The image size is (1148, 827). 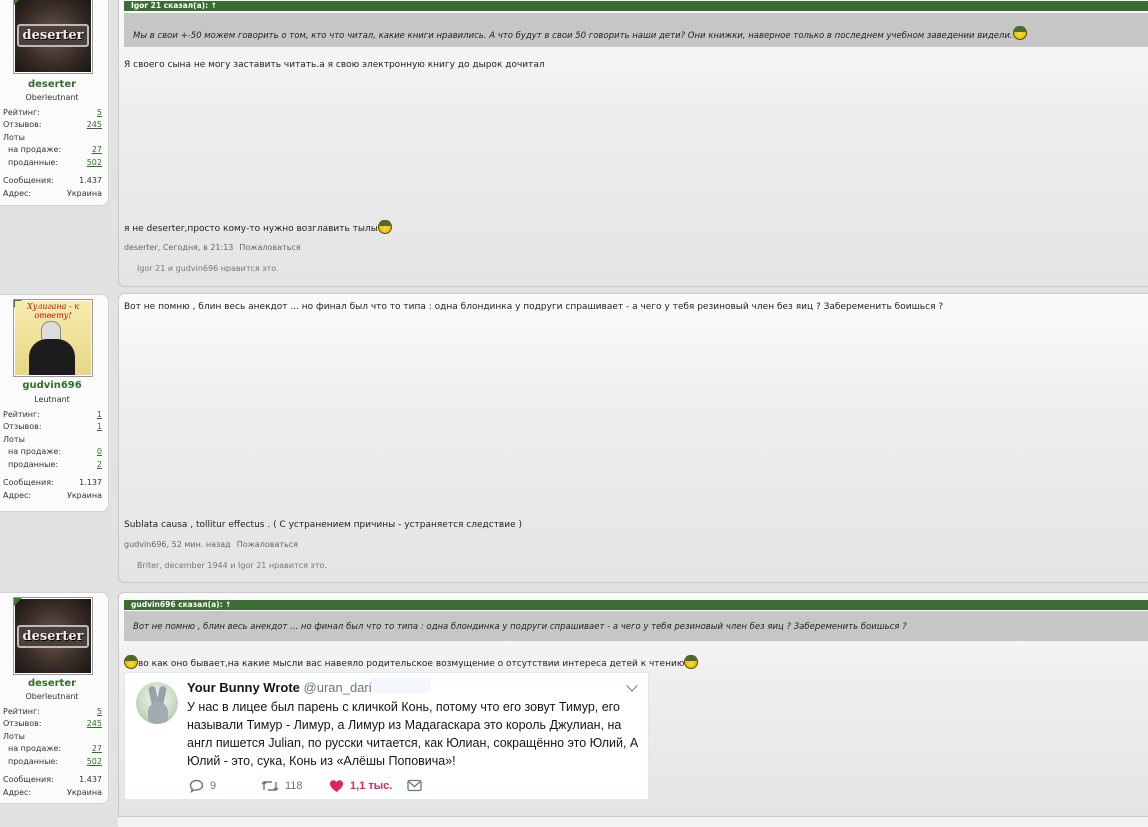 What do you see at coordinates (270, 786) in the screenshot?
I see `retweet-icon` at bounding box center [270, 786].